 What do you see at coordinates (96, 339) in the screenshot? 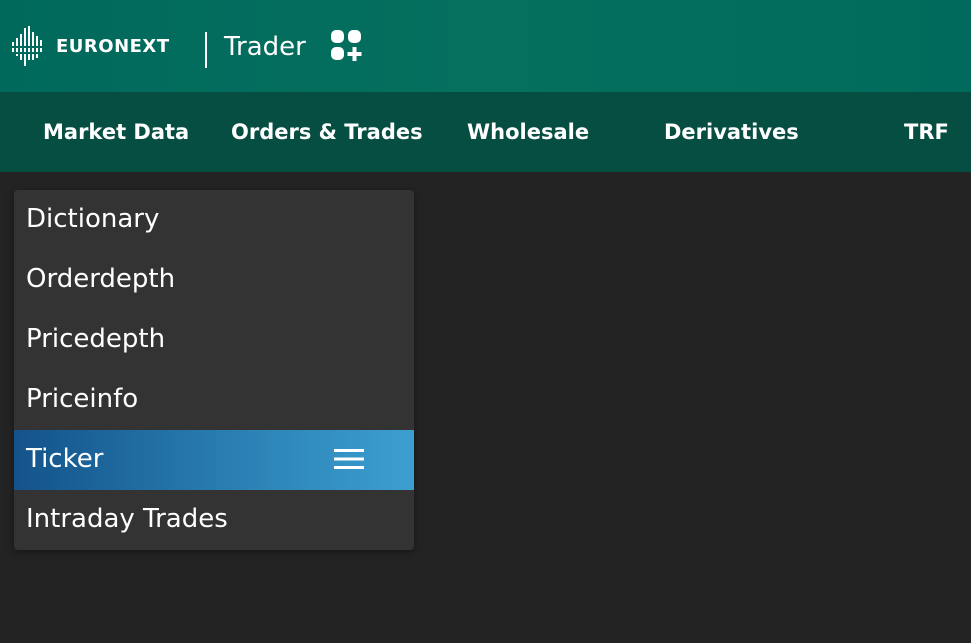
I see `menu-item-label: Pricedepth` at bounding box center [96, 339].